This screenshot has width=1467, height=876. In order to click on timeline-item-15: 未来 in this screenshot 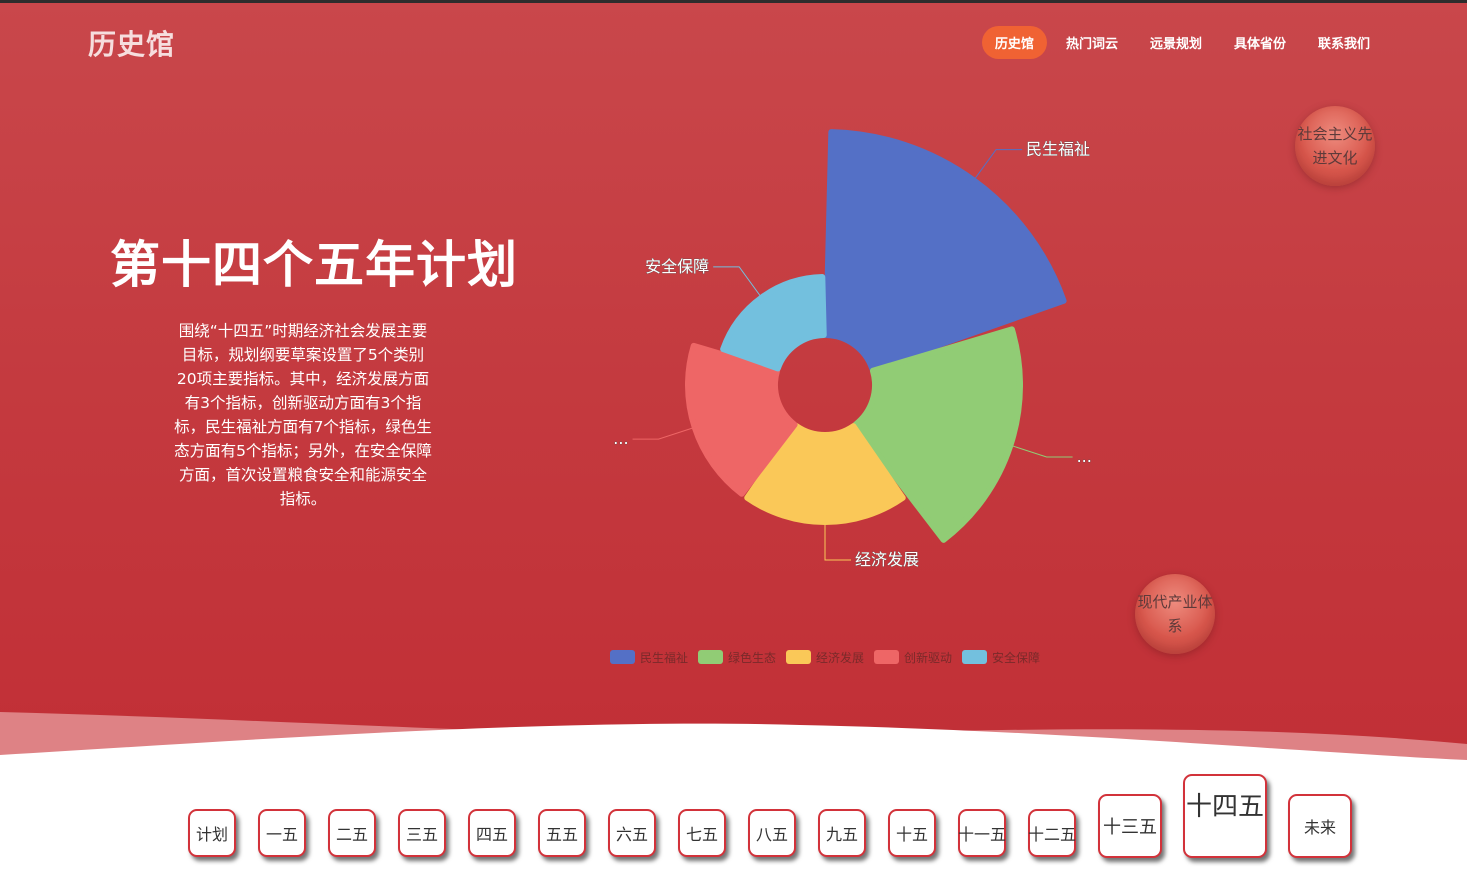, I will do `click(1320, 826)`.